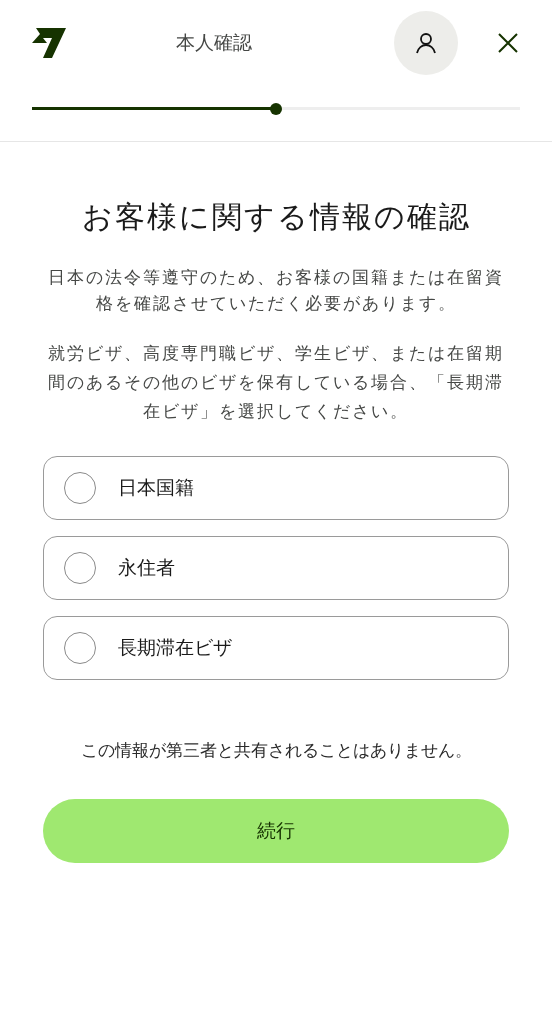 This screenshot has width=552, height=1024. Describe the element at coordinates (276, 383) in the screenshot. I see `paragraph: 就労ビザ、高度専門職ビザ、学生ビザ、または在留期間のあるその他のビザを保有している場合、「長期滞在ビザ」を選択してください。` at that location.